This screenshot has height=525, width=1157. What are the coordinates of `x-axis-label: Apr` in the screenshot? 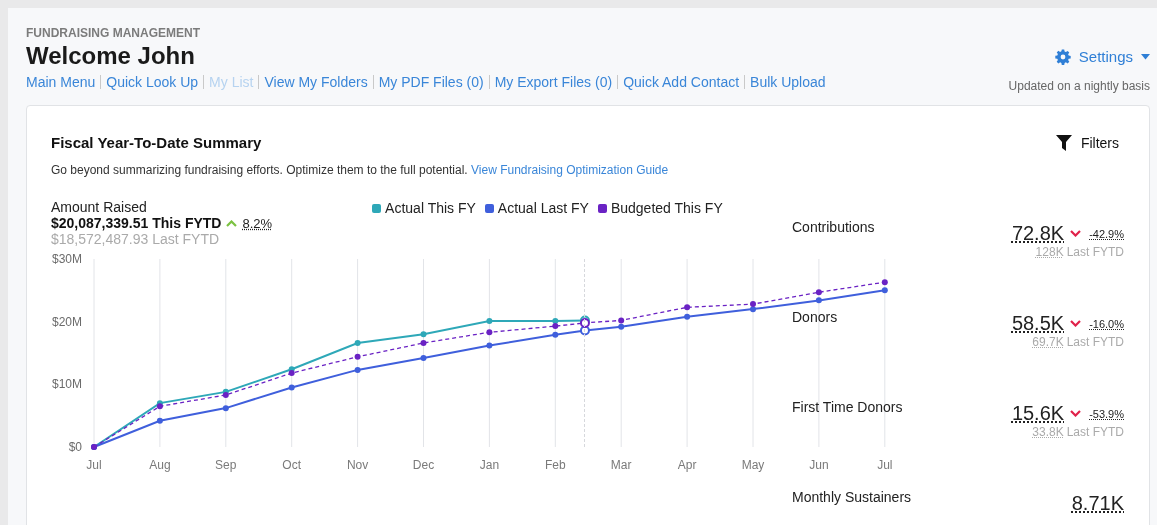 It's located at (687, 465).